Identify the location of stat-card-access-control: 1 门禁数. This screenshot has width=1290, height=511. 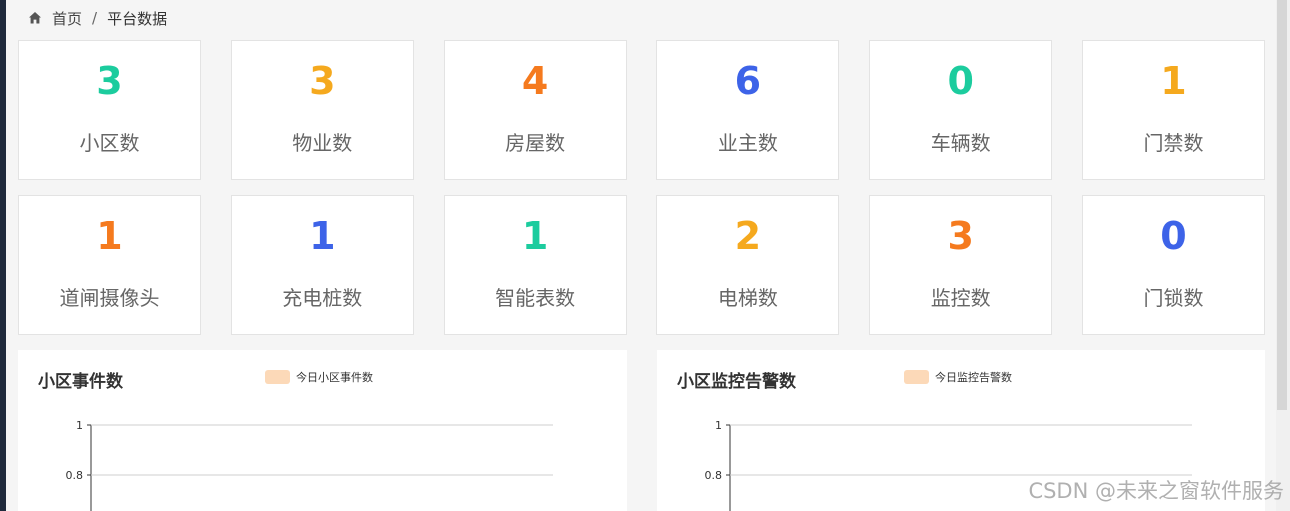
(1173, 110).